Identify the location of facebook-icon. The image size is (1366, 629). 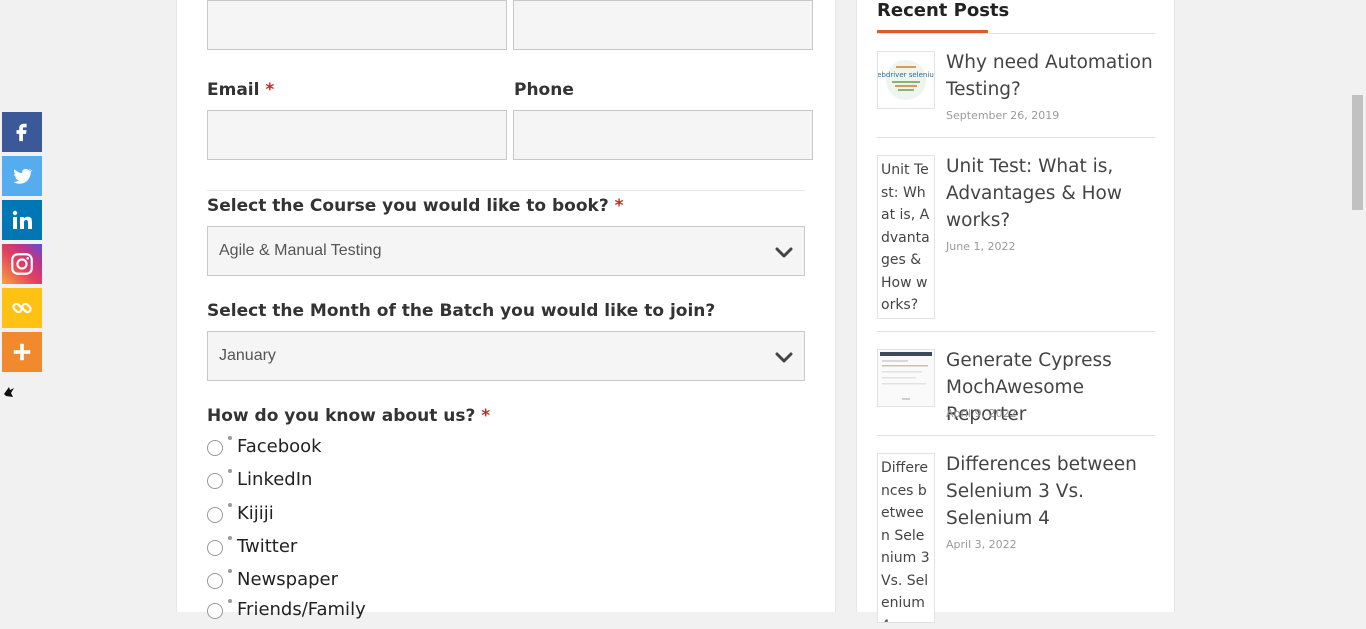
(21, 132).